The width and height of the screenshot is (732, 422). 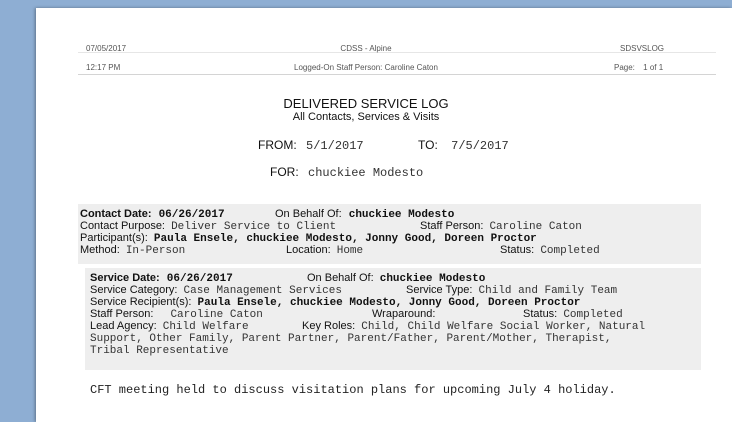 I want to click on location-label: Location:, so click(x=308, y=250).